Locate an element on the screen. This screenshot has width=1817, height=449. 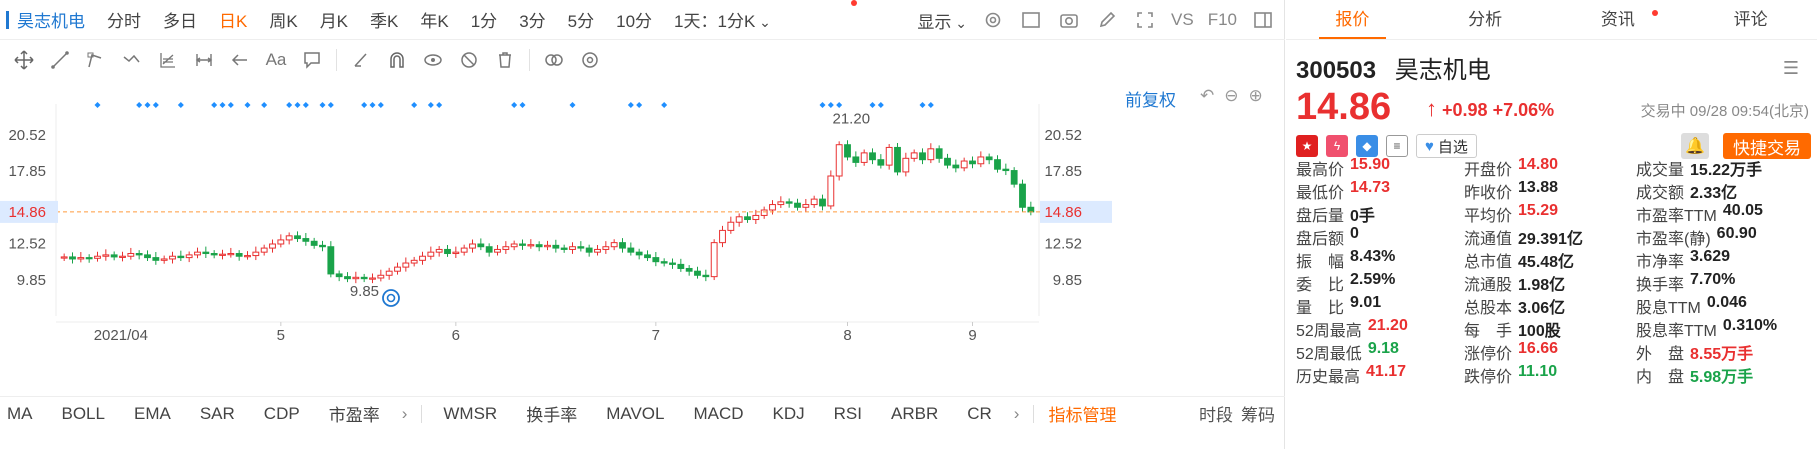
pen-icon is located at coordinates (1107, 20).